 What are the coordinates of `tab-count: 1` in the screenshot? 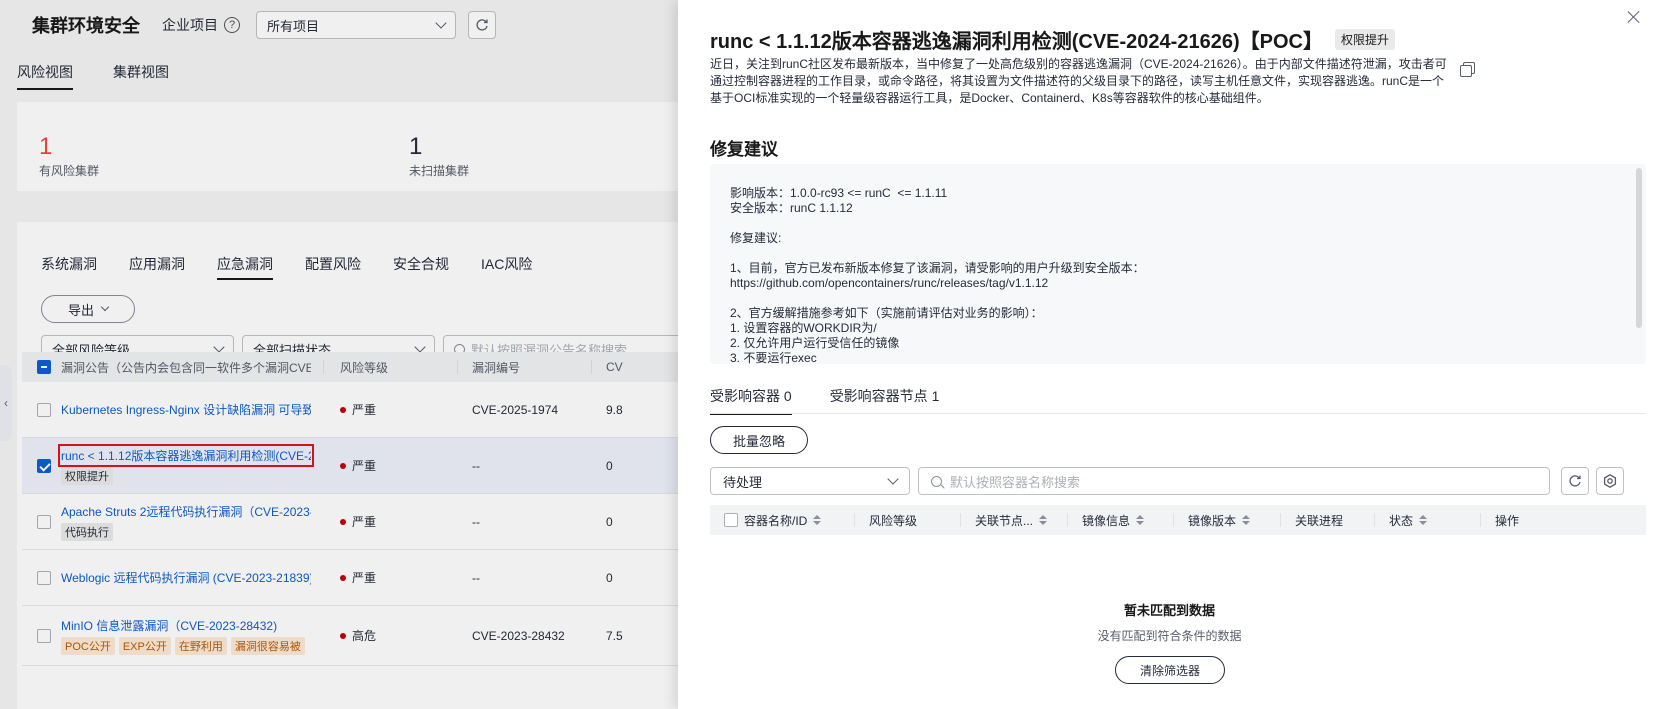 It's located at (935, 396).